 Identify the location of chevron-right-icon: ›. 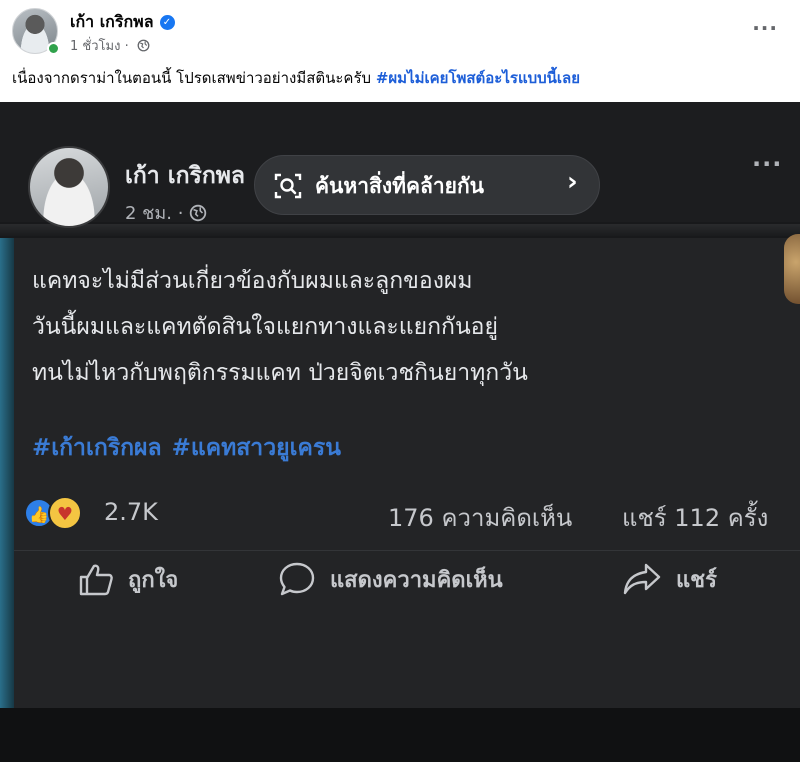
(572, 182).